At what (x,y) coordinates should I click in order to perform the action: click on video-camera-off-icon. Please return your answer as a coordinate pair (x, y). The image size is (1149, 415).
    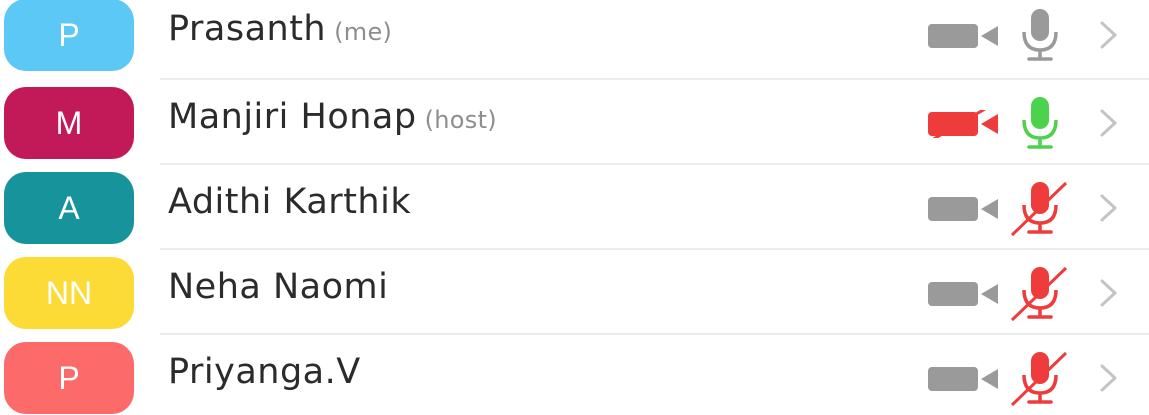
    Looking at the image, I should click on (966, 123).